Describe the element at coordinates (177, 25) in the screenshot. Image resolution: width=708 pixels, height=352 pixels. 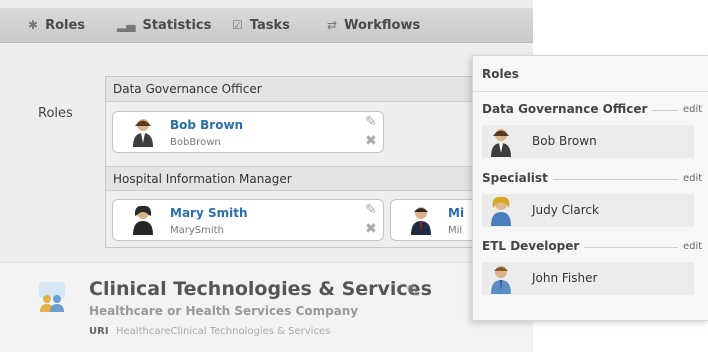
I see `tab-statistics-label: Statistics` at that location.